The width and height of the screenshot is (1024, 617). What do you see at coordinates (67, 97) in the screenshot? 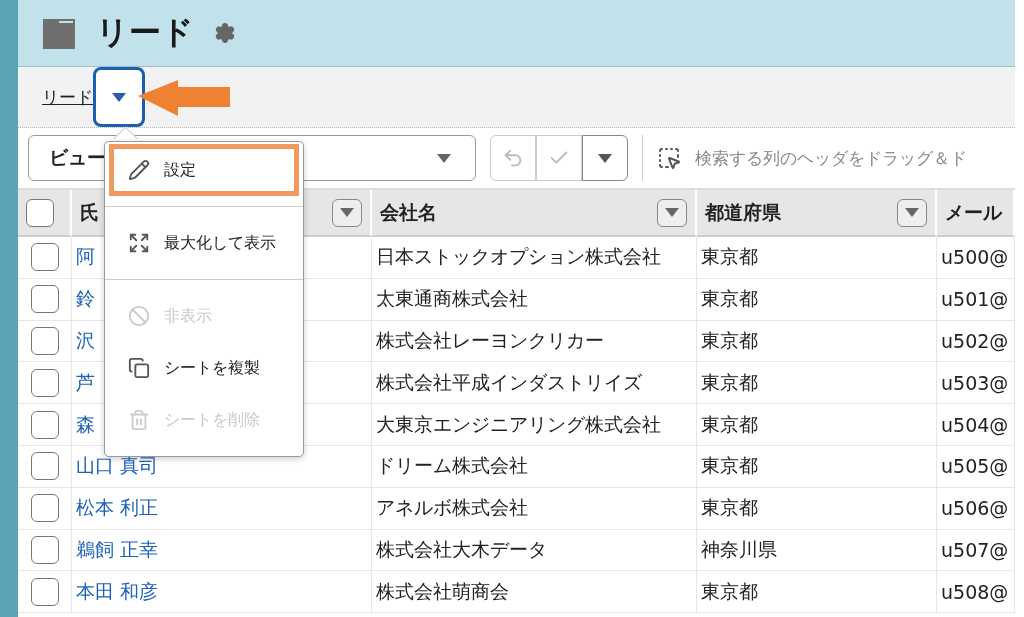
I see `sheet-tab: リード` at bounding box center [67, 97].